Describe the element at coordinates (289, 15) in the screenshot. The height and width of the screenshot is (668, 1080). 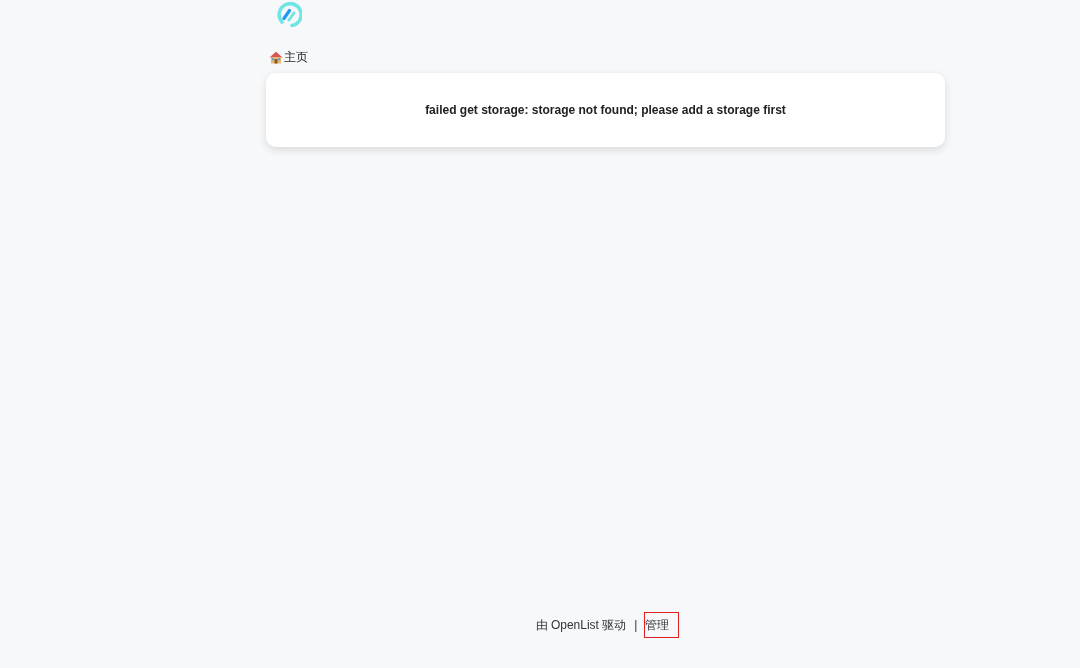
I see `logo-icon` at that location.